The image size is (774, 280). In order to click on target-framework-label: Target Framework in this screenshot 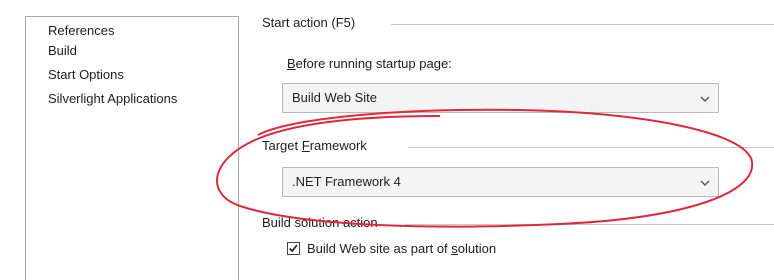, I will do `click(314, 146)`.